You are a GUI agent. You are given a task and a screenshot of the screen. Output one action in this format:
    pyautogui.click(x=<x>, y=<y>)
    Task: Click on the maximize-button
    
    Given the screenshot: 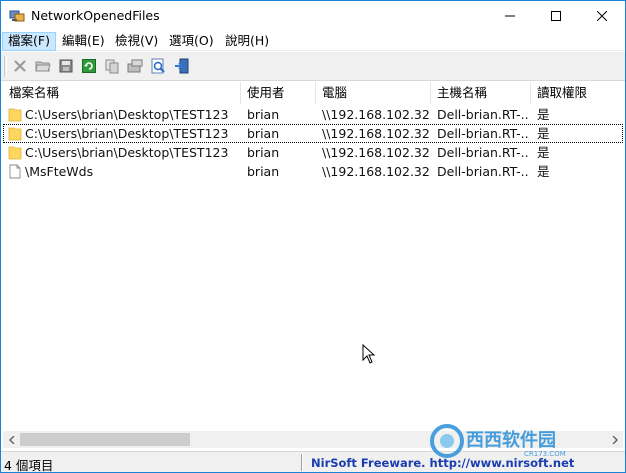 What is the action you would take?
    pyautogui.click(x=556, y=16)
    